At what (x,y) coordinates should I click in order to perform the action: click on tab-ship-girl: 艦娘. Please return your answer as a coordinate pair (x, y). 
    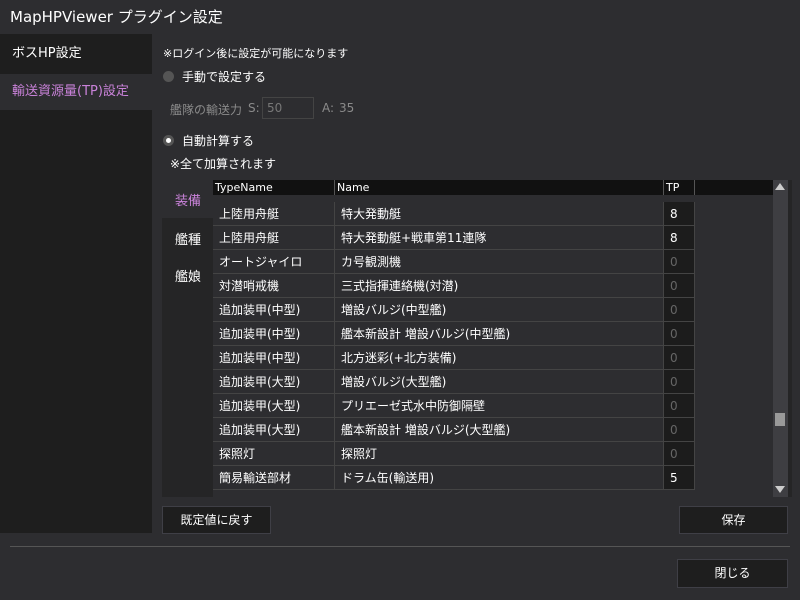
    Looking at the image, I should click on (188, 275).